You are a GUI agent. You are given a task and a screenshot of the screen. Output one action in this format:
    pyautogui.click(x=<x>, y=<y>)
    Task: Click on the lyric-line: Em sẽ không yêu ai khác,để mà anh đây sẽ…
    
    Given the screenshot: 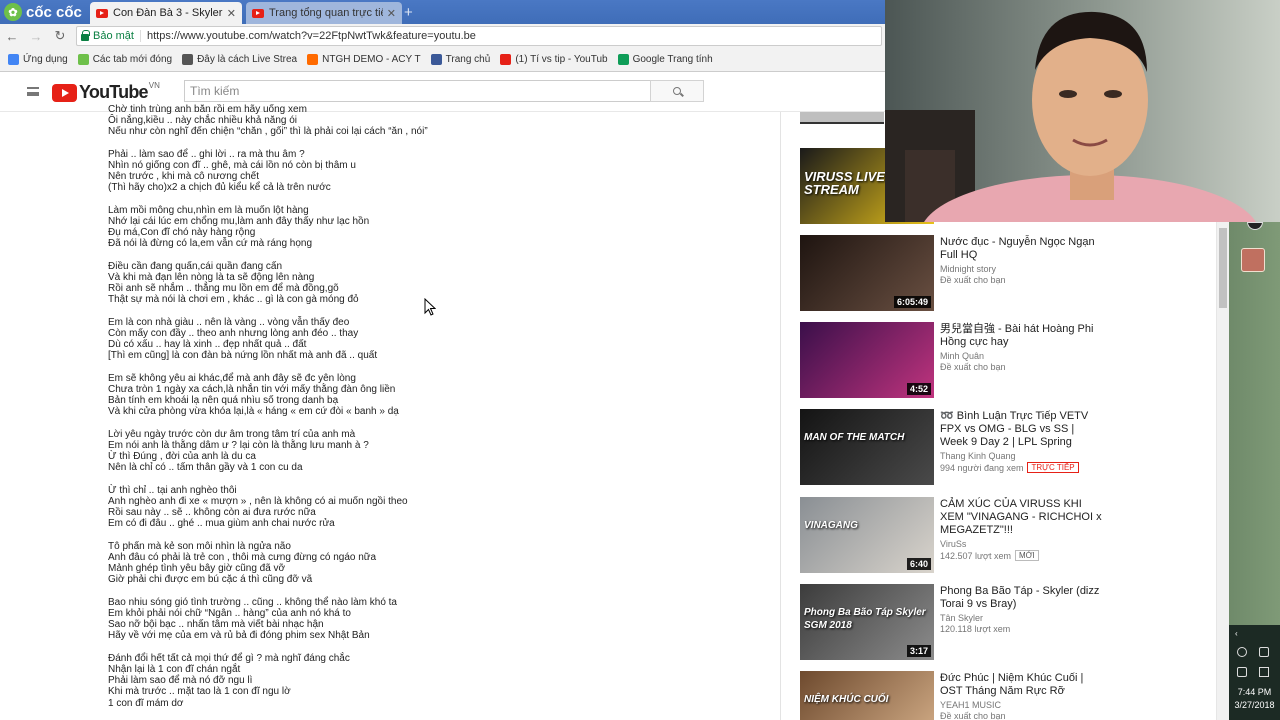 What is the action you would take?
    pyautogui.click(x=232, y=378)
    